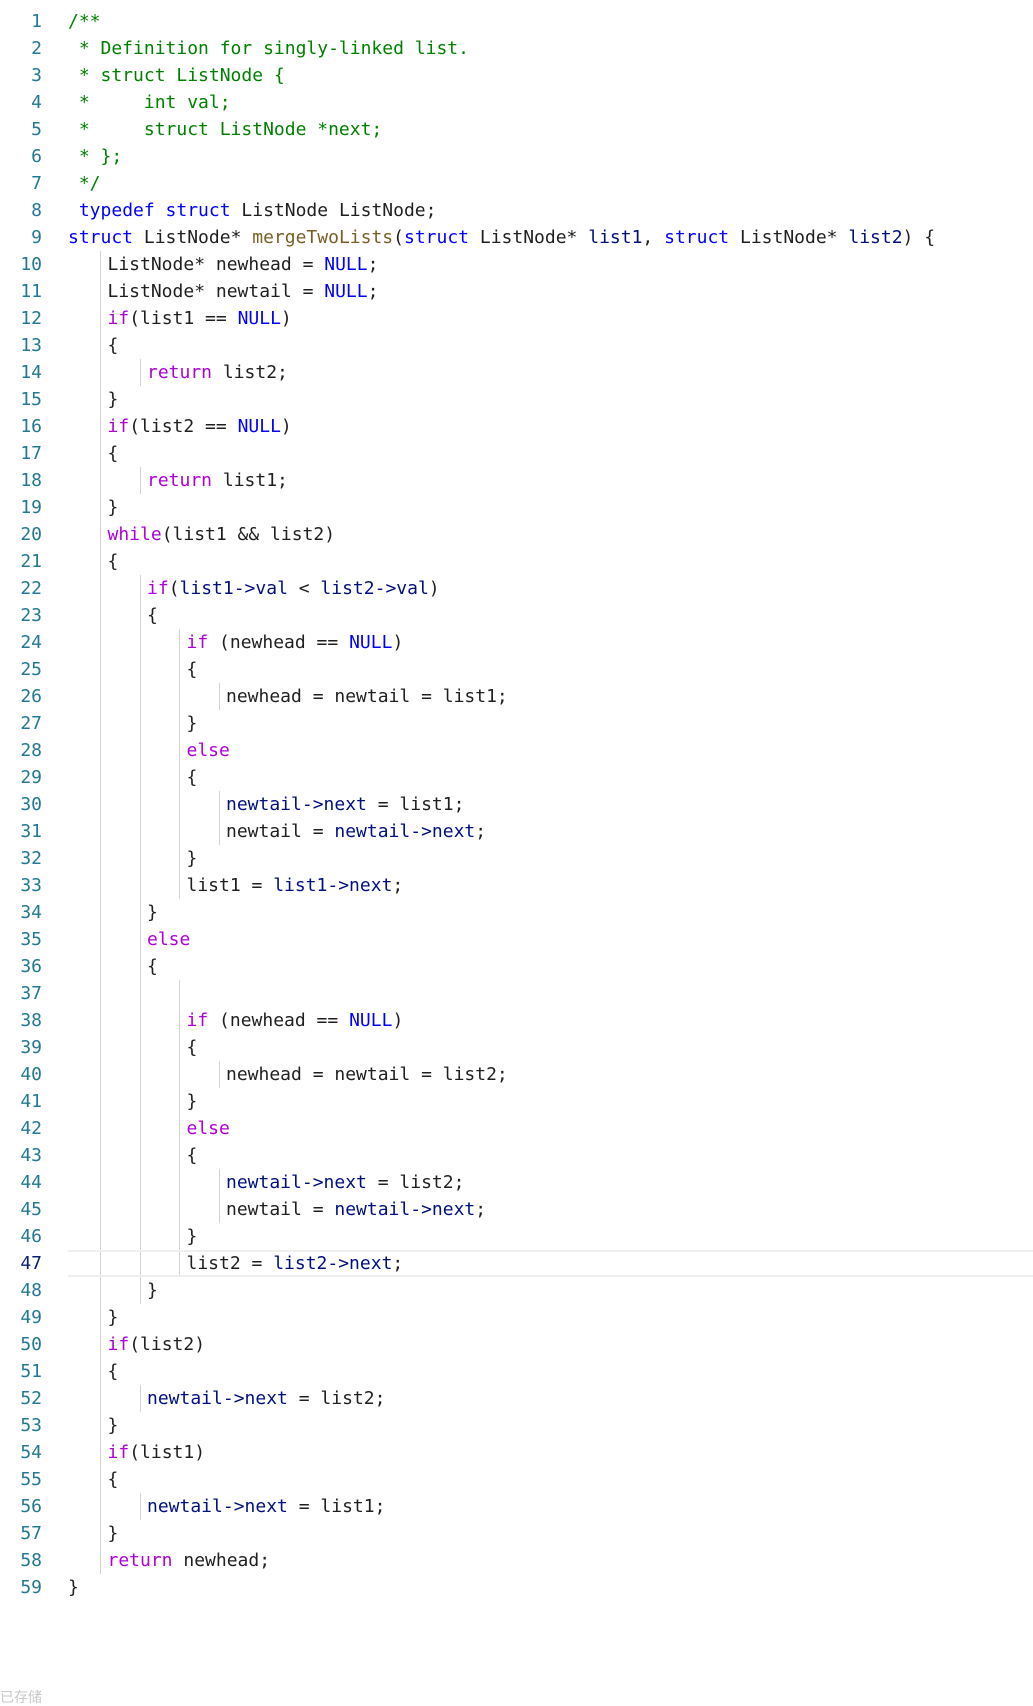 The image size is (1033, 1706). What do you see at coordinates (516, 1452) in the screenshot?
I see `code-line: 54 if(list1)` at bounding box center [516, 1452].